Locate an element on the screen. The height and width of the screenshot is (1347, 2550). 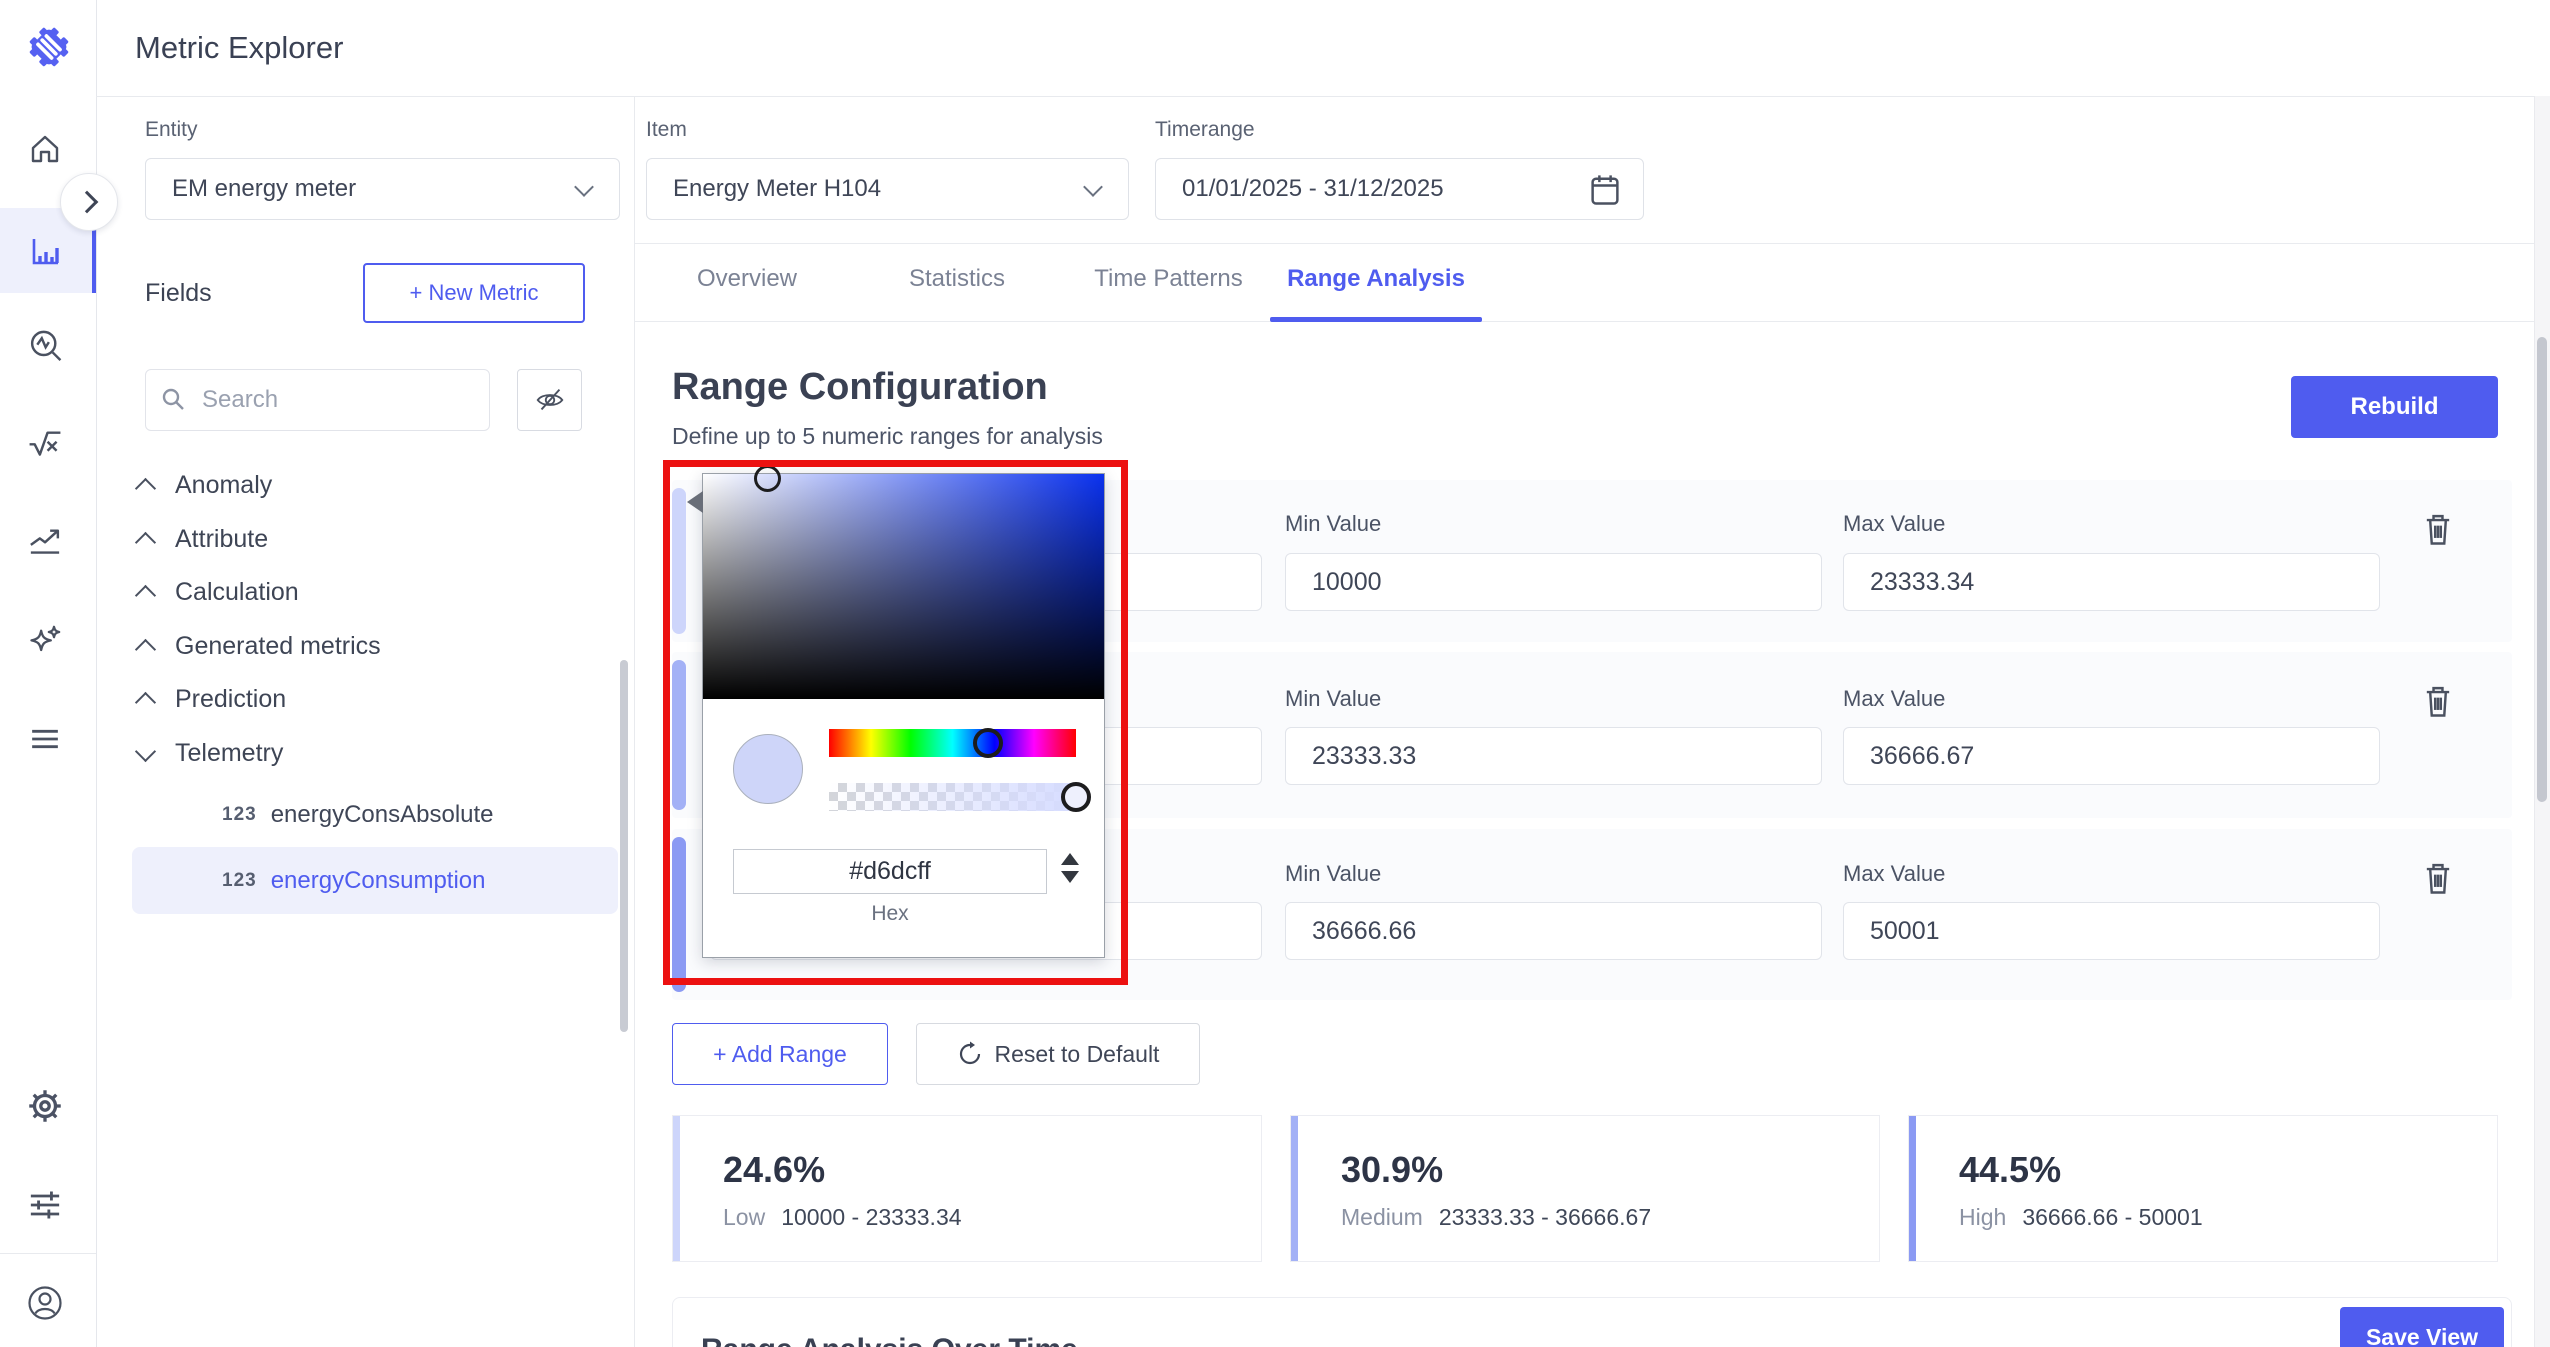
tree-group-prediction: Prediction is located at coordinates (370, 699).